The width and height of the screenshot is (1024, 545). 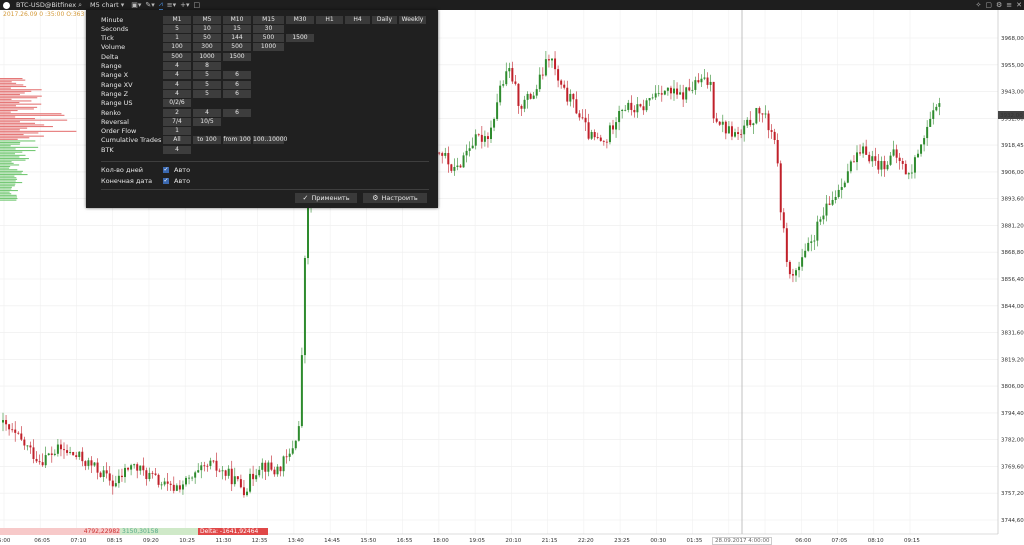 What do you see at coordinates (988, 5) in the screenshot?
I see `lock-icon: ▢` at bounding box center [988, 5].